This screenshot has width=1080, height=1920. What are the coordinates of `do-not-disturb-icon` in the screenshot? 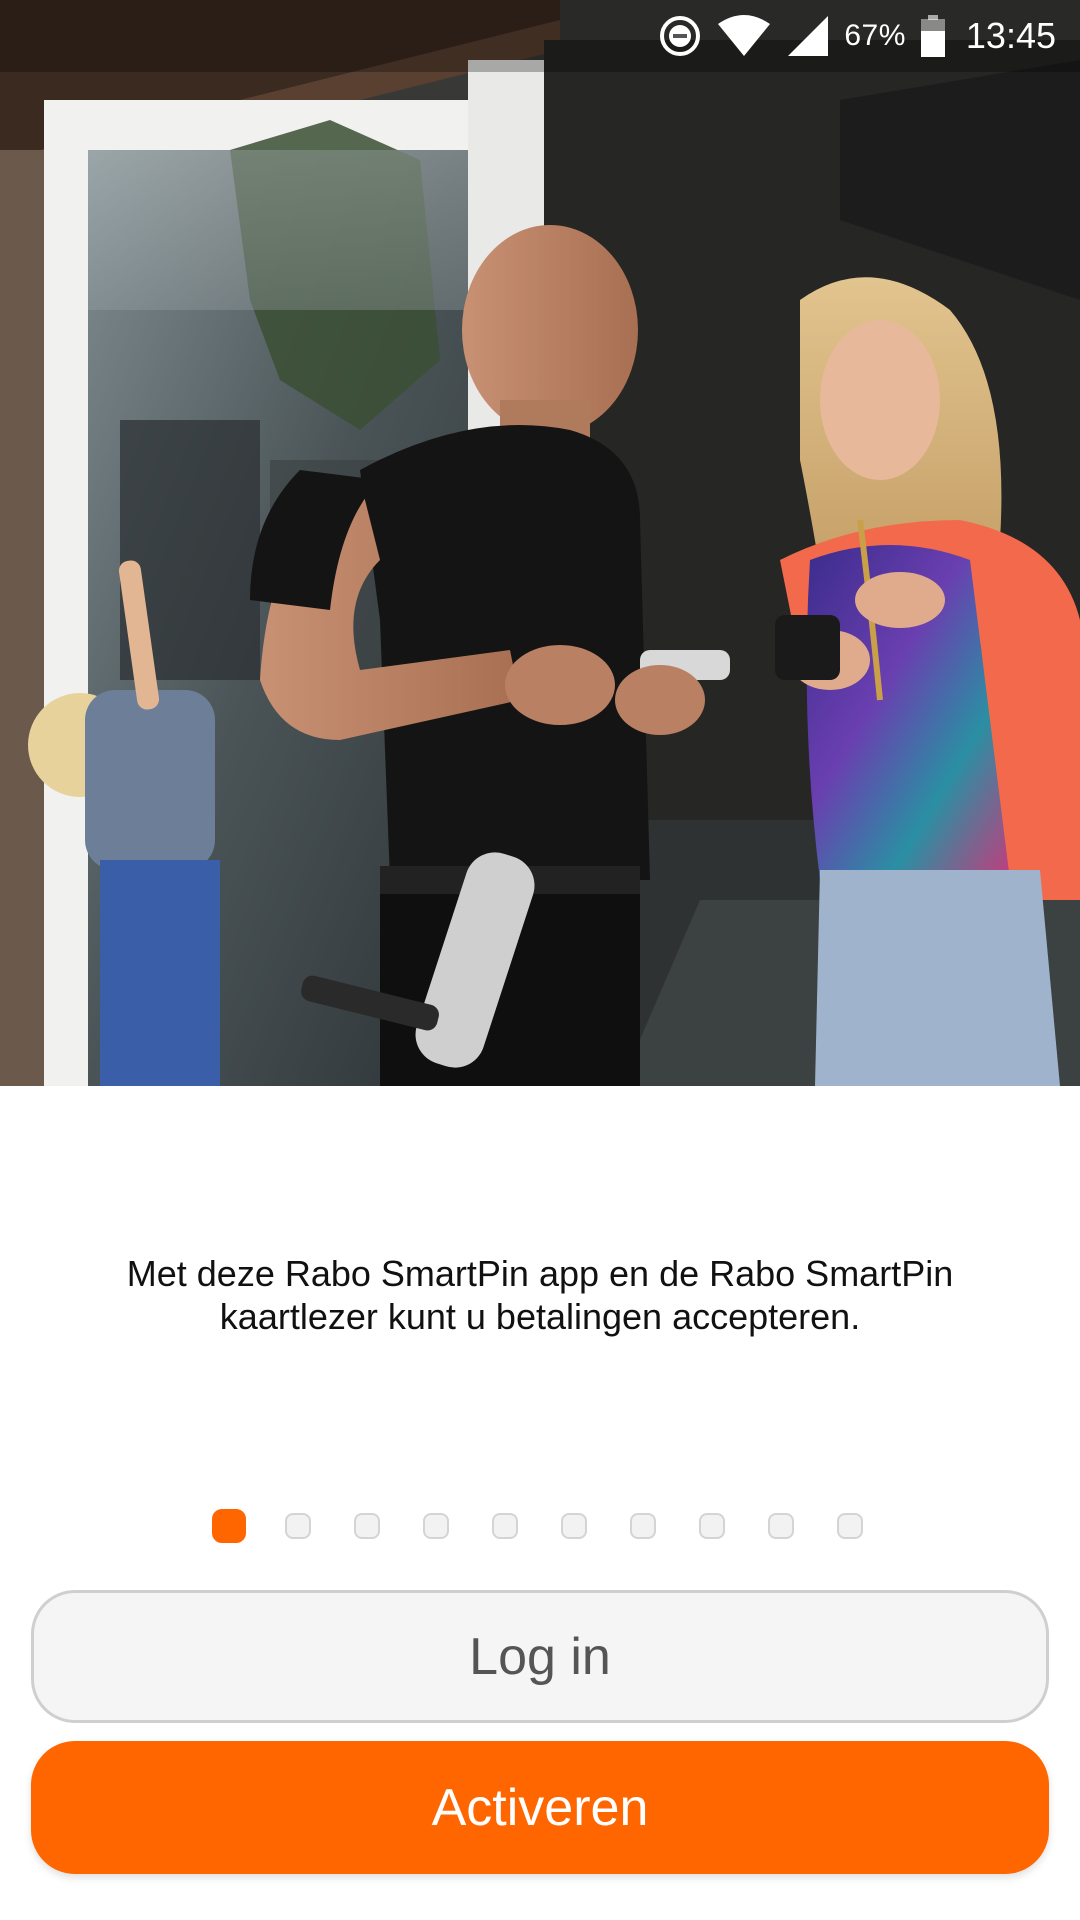 It's located at (680, 36).